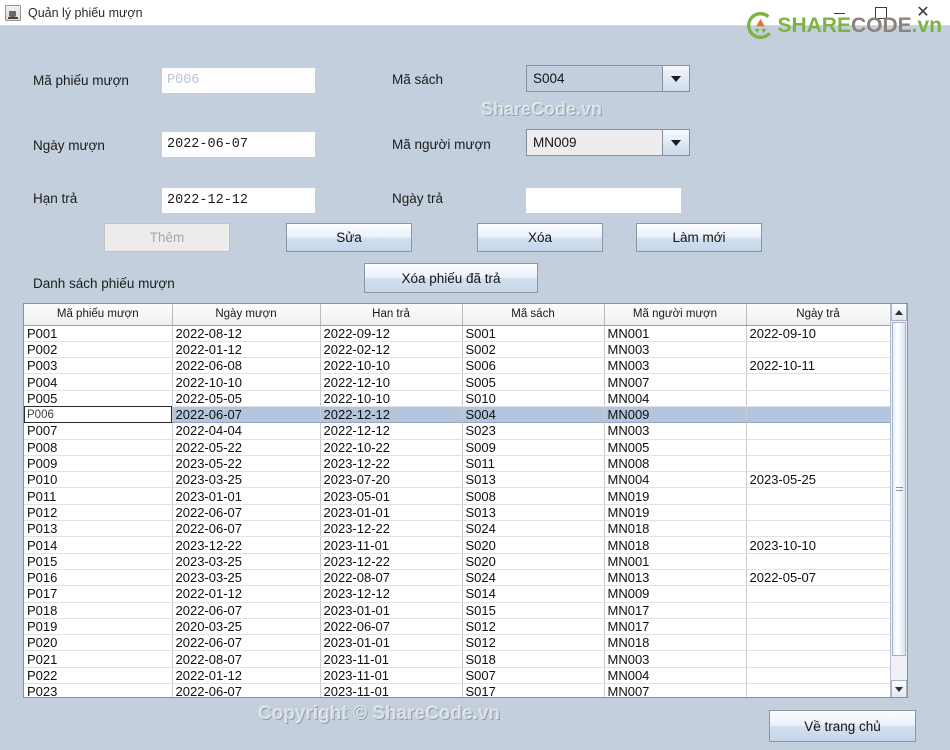 The height and width of the screenshot is (750, 950). What do you see at coordinates (167, 237) in the screenshot?
I see `them-button: Thêm` at bounding box center [167, 237].